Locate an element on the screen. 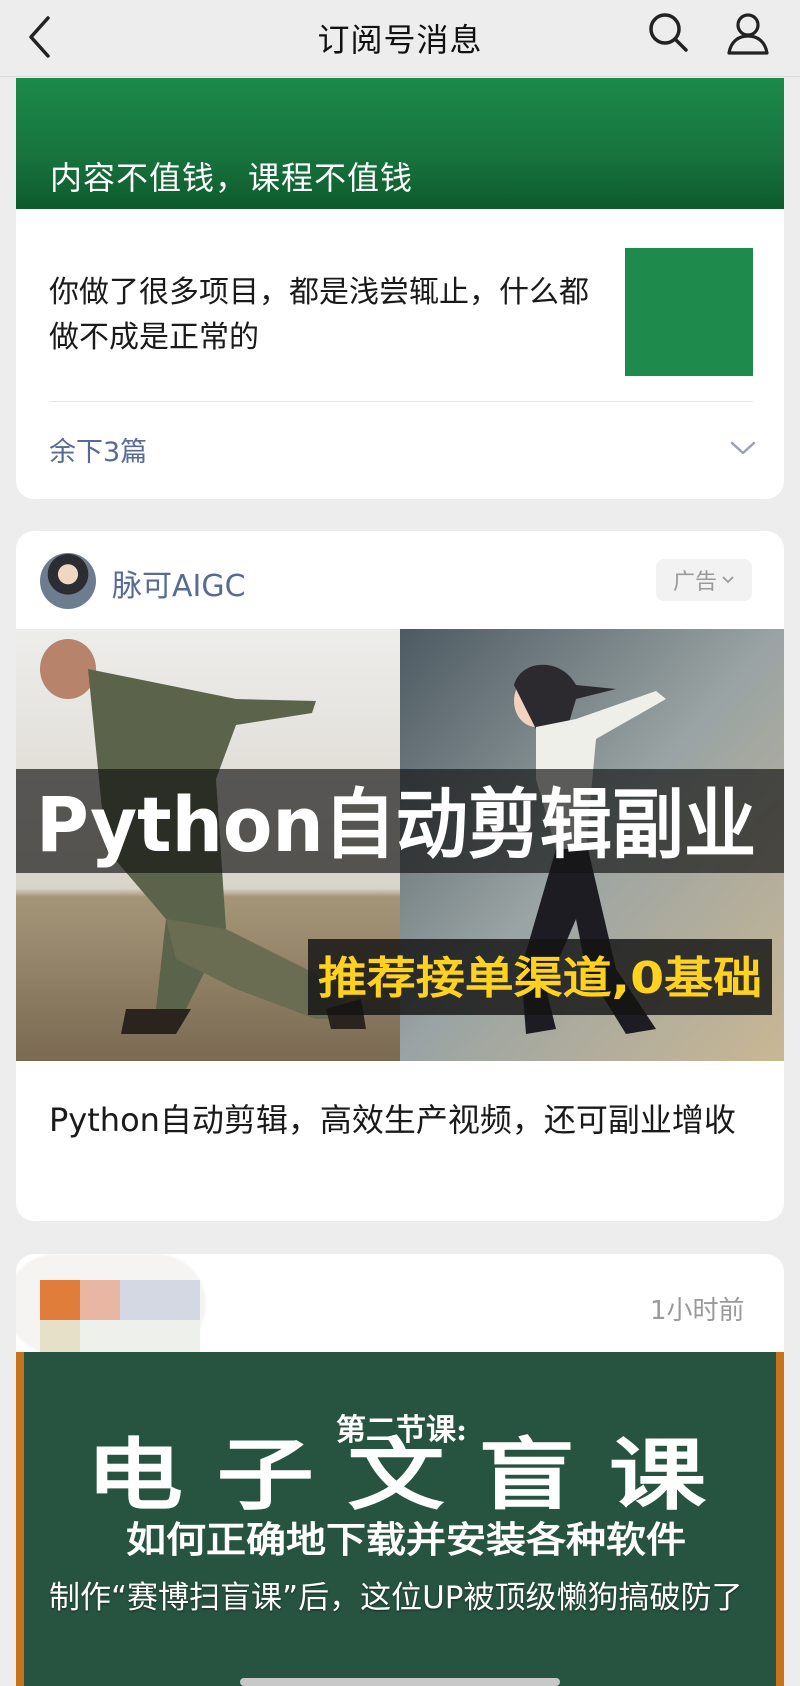 This screenshot has height=1686, width=800. user-icon is located at coordinates (748, 34).